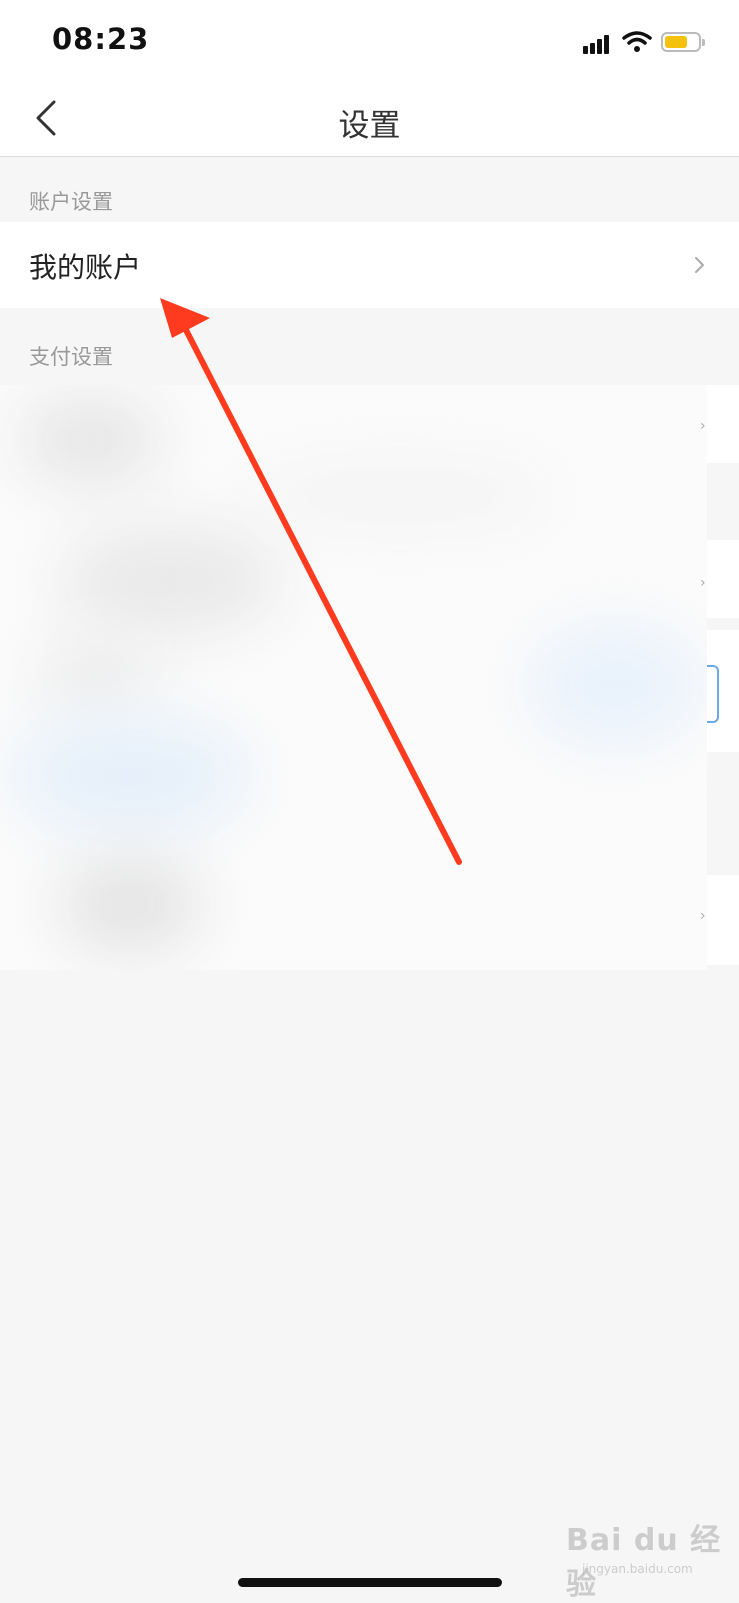  What do you see at coordinates (71, 357) in the screenshot?
I see `section-title-payment: 支付设置` at bounding box center [71, 357].